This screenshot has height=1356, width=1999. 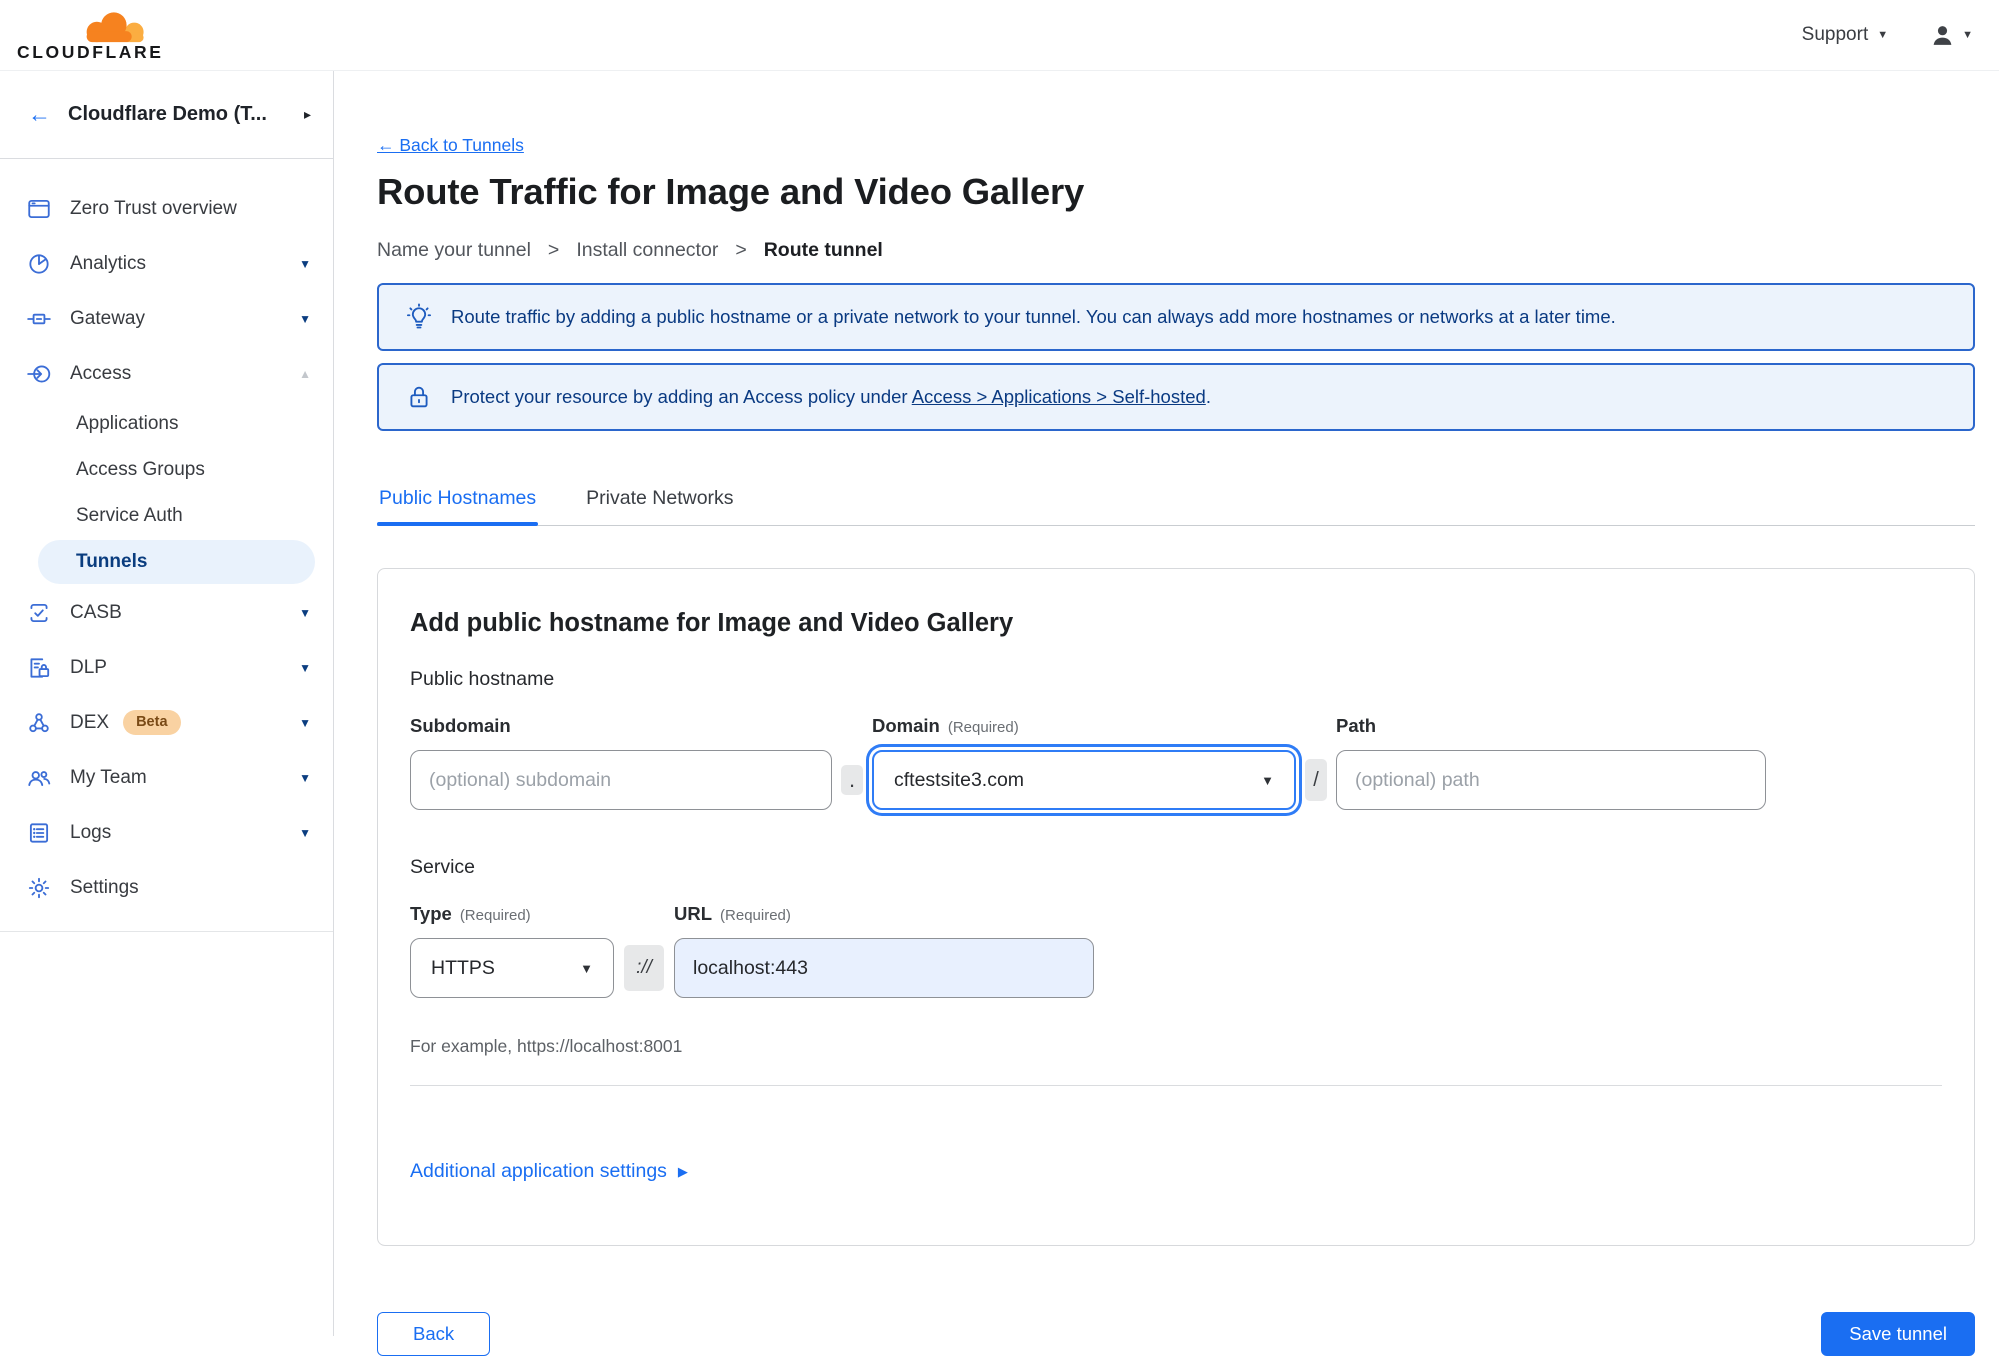 What do you see at coordinates (107, 318) in the screenshot?
I see `sidebar-item-label: Gateway` at bounding box center [107, 318].